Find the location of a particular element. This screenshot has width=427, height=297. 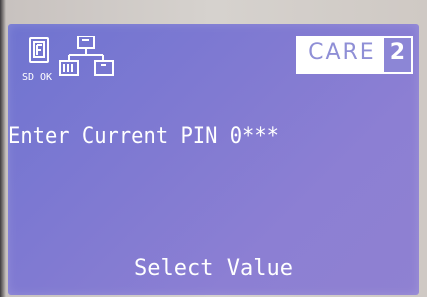

ok-label: OK is located at coordinates (46, 77).